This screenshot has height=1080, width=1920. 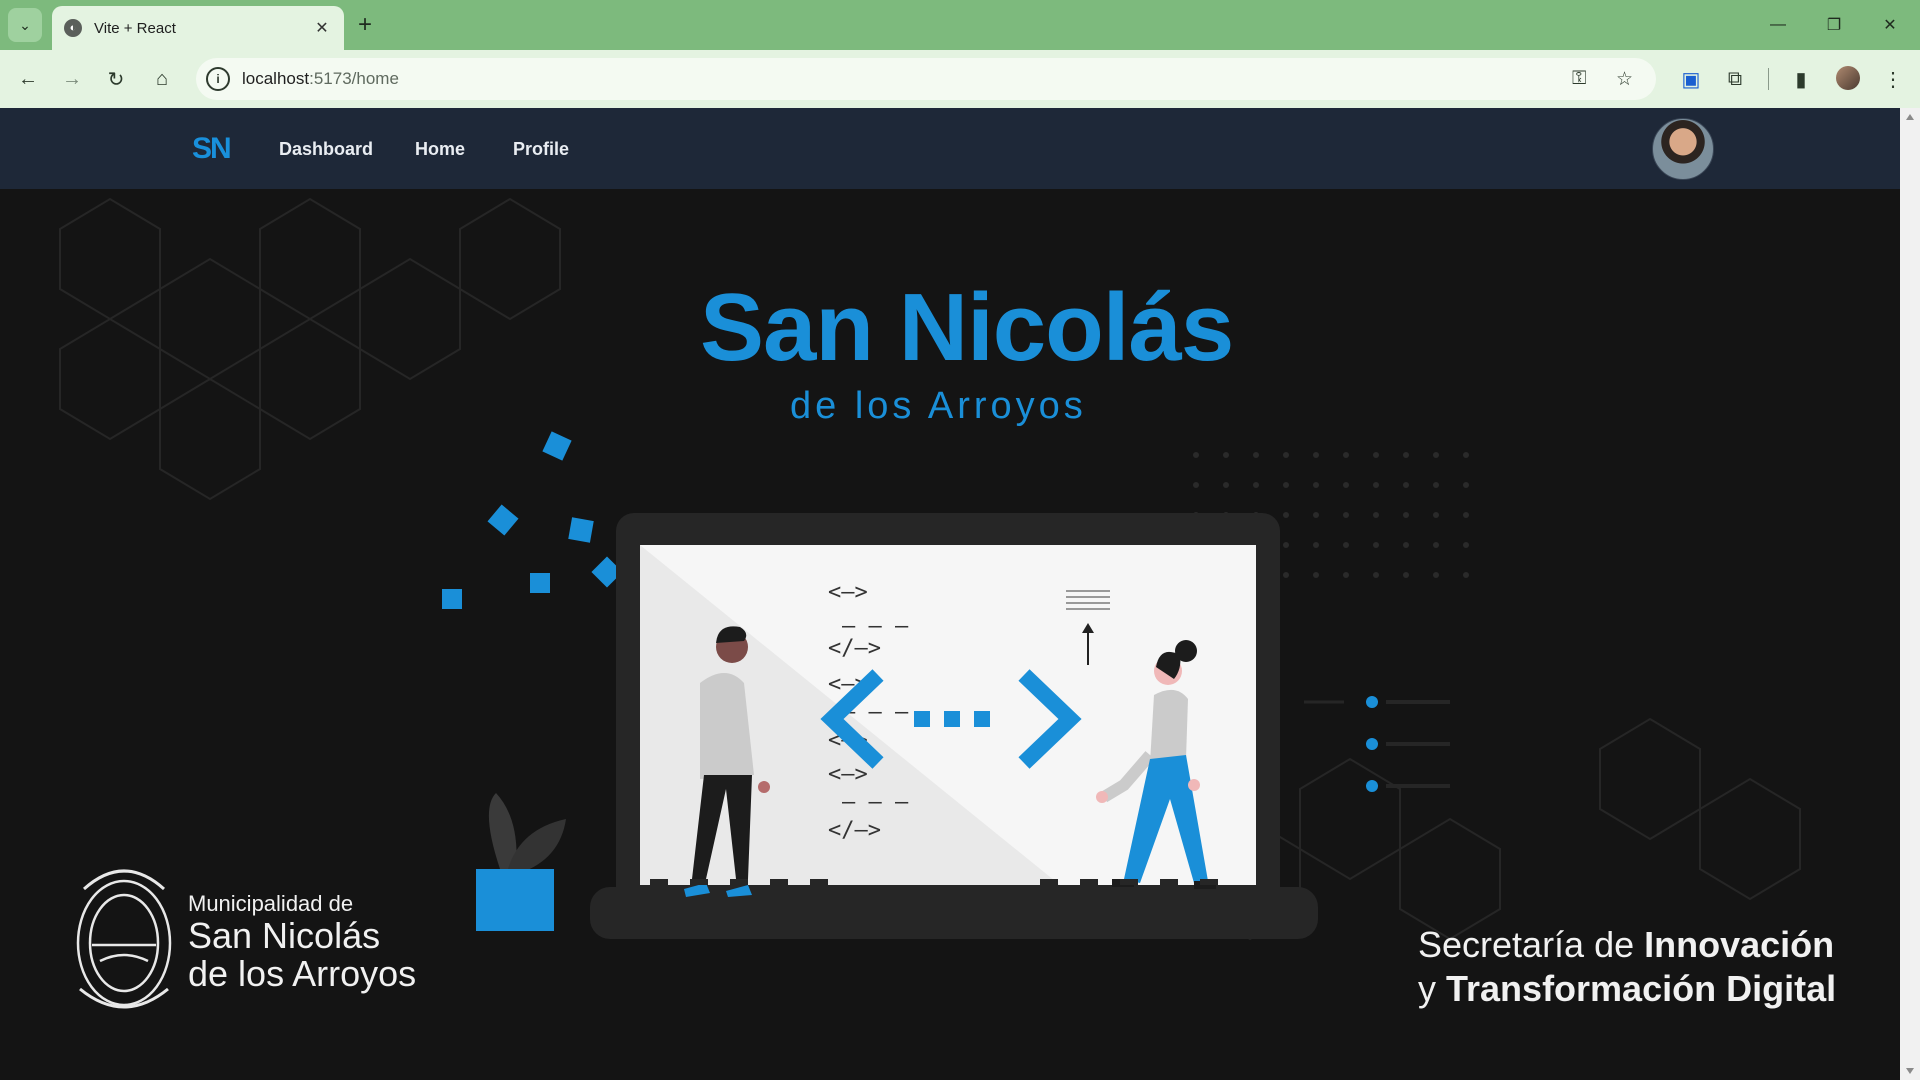 I want to click on star-icon: ☆, so click(x=1624, y=79).